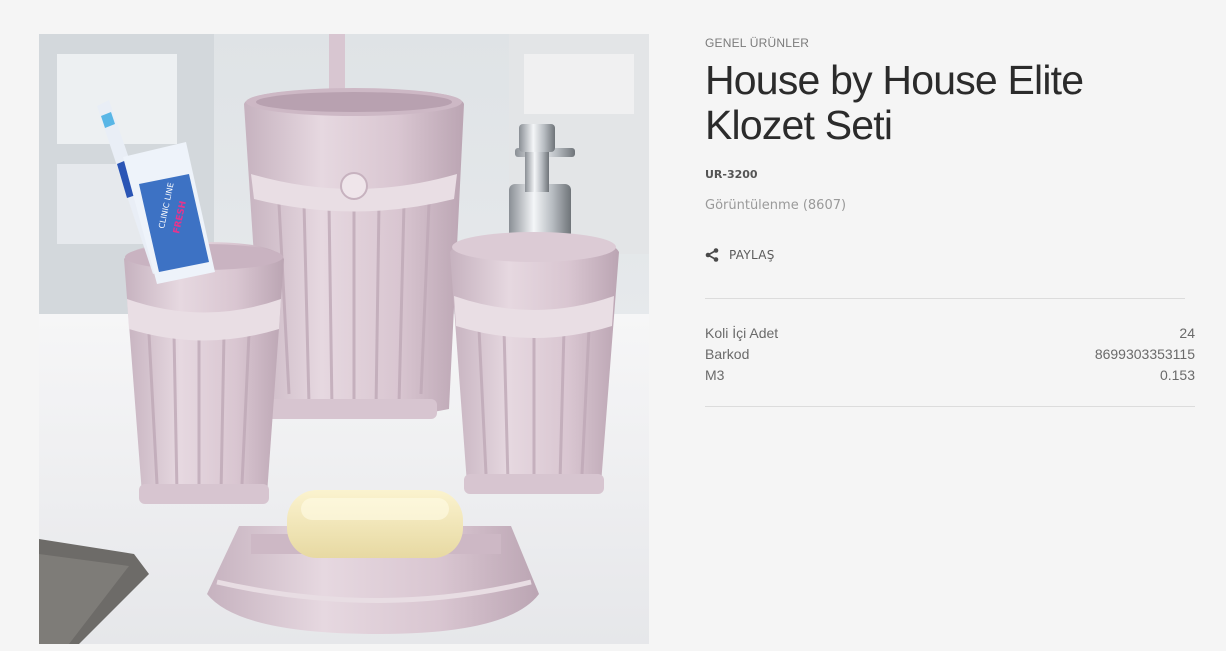 Image resolution: width=1226 pixels, height=651 pixels. I want to click on spec-label: Barkod, so click(727, 354).